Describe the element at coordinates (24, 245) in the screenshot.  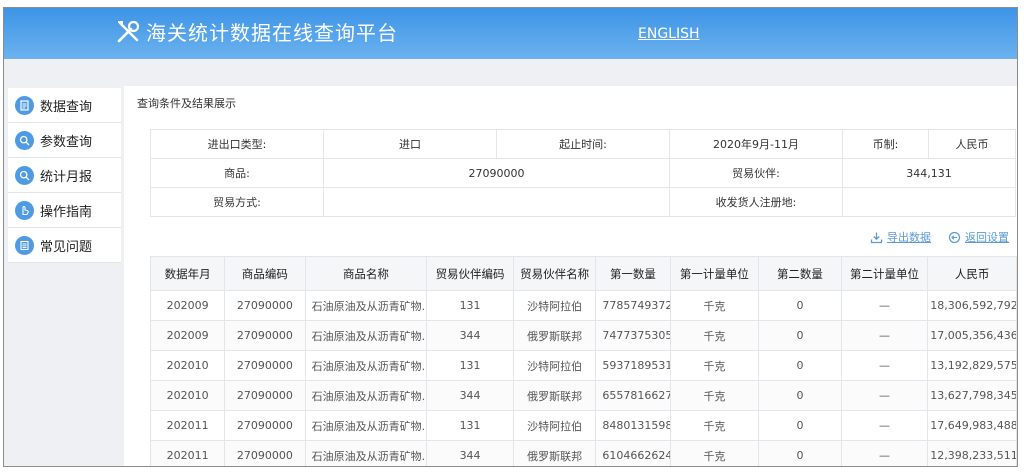
I see `list-icon` at that location.